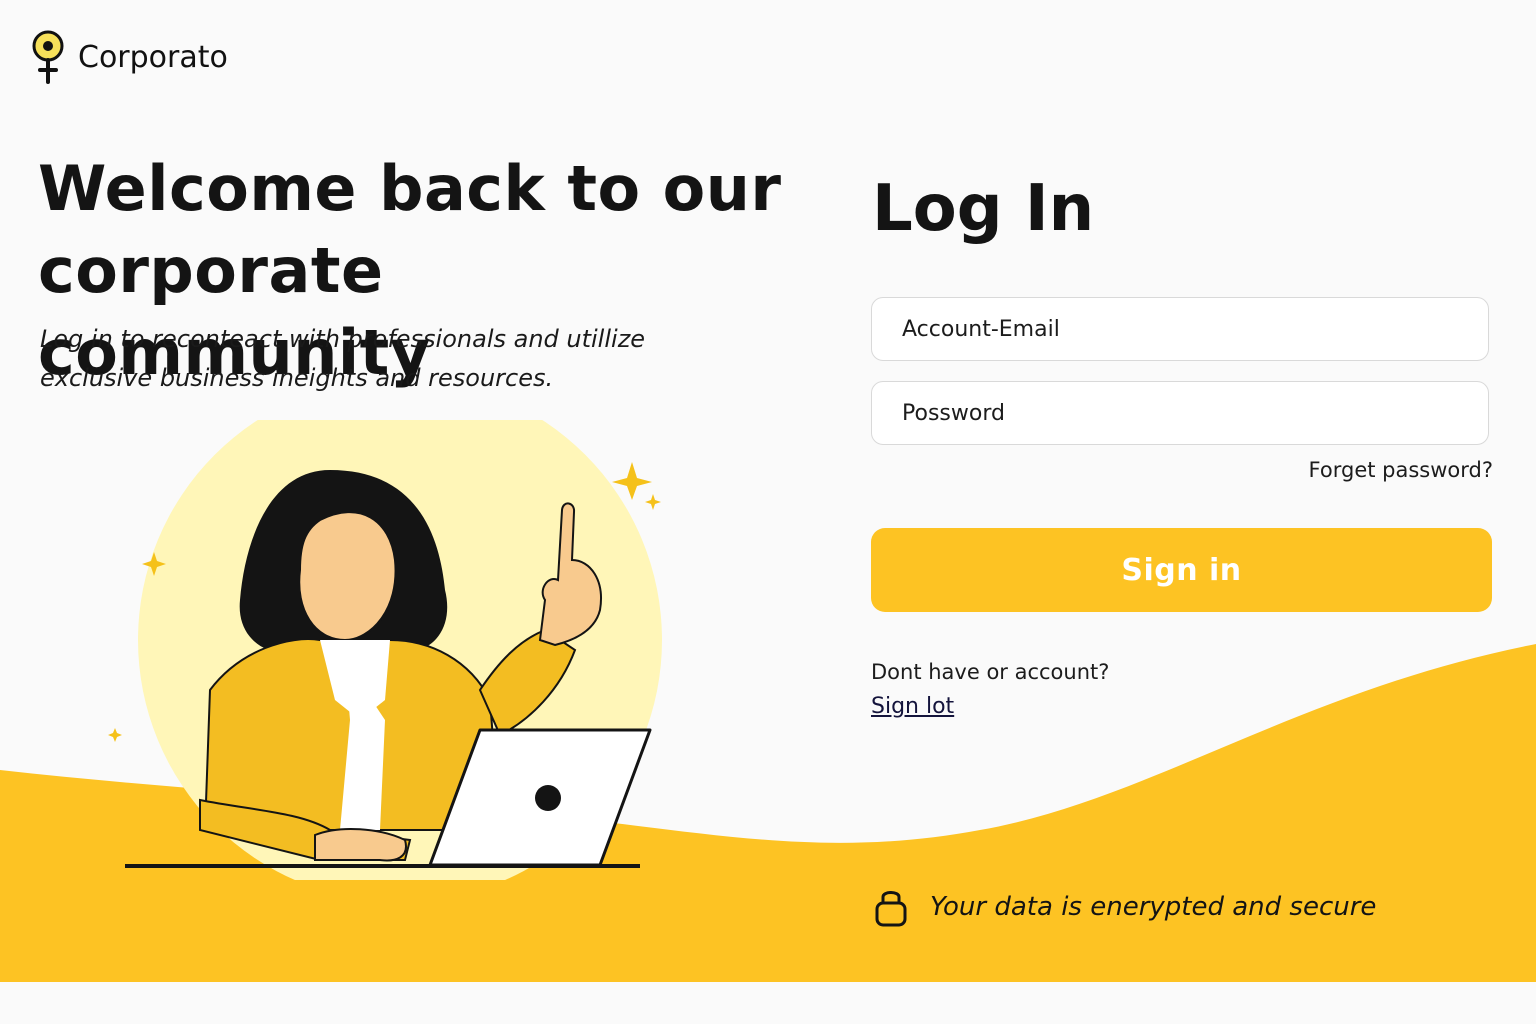  I want to click on secure-text: Your data is enerypted and secure, so click(1153, 907).